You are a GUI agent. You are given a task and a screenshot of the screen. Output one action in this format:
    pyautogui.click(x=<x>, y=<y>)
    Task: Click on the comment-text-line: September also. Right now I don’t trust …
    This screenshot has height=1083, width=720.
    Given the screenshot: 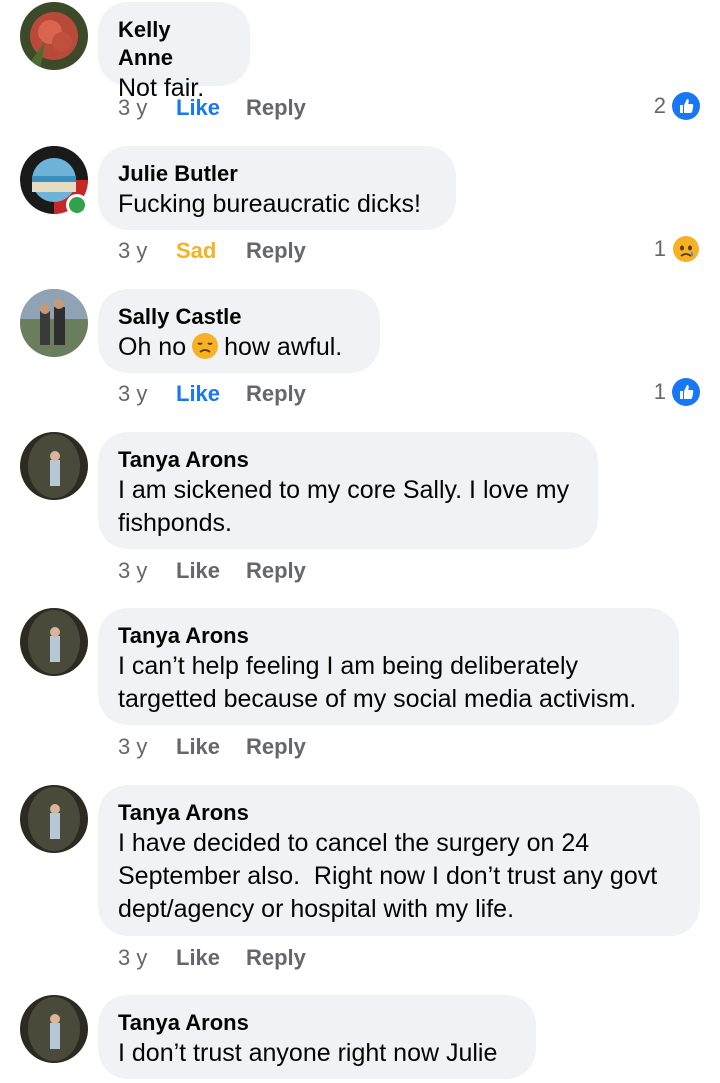 What is the action you would take?
    pyautogui.click(x=388, y=876)
    